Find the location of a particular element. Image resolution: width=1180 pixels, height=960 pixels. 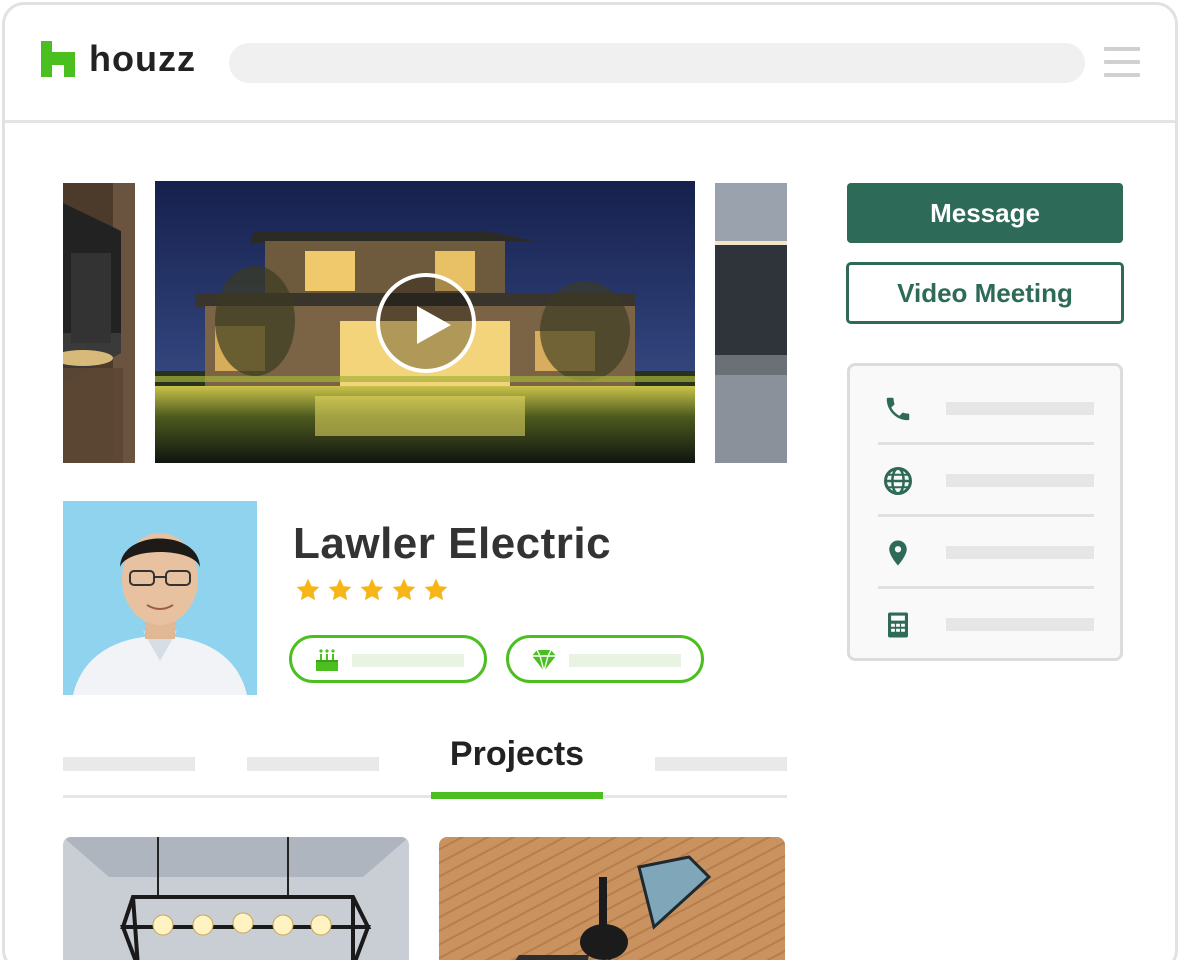

award-badge is located at coordinates (605, 659).